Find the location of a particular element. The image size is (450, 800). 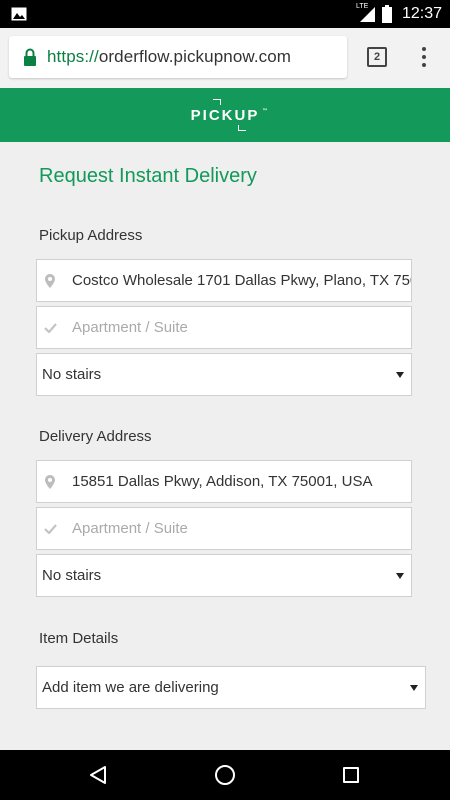

clock: 12:37 is located at coordinates (421, 13).